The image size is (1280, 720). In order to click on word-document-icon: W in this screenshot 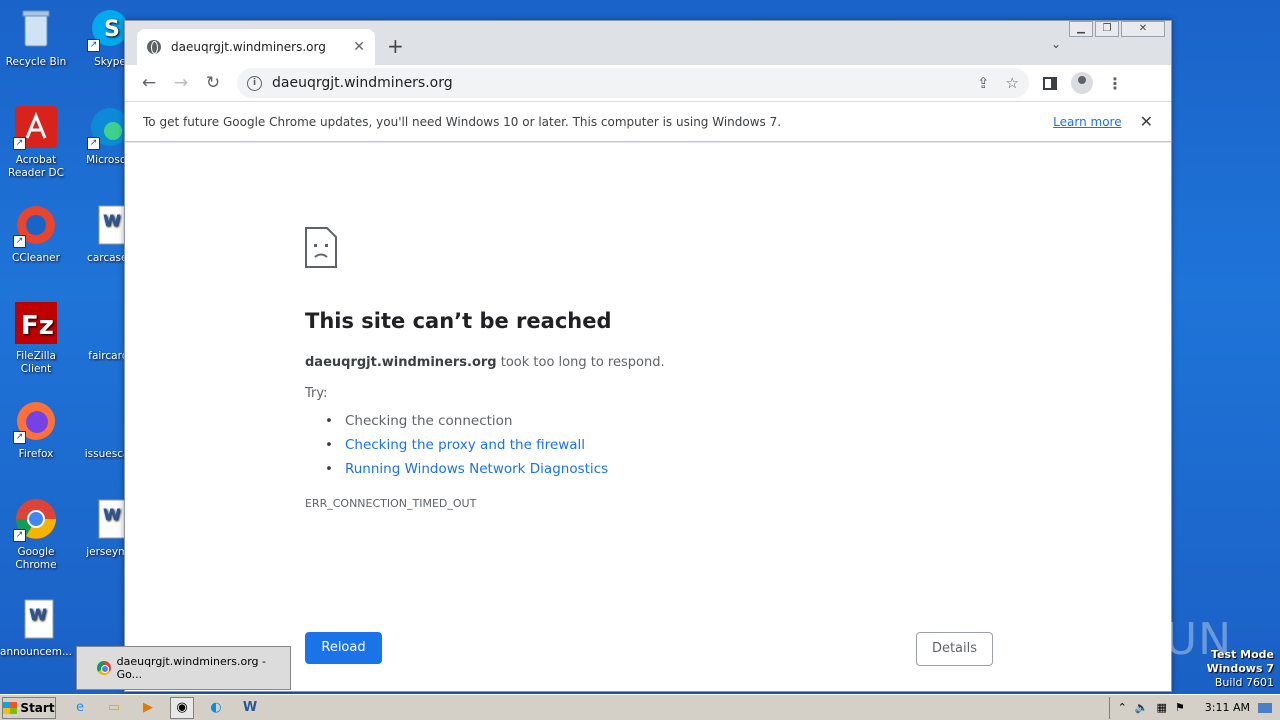, I will do `click(36, 619)`.